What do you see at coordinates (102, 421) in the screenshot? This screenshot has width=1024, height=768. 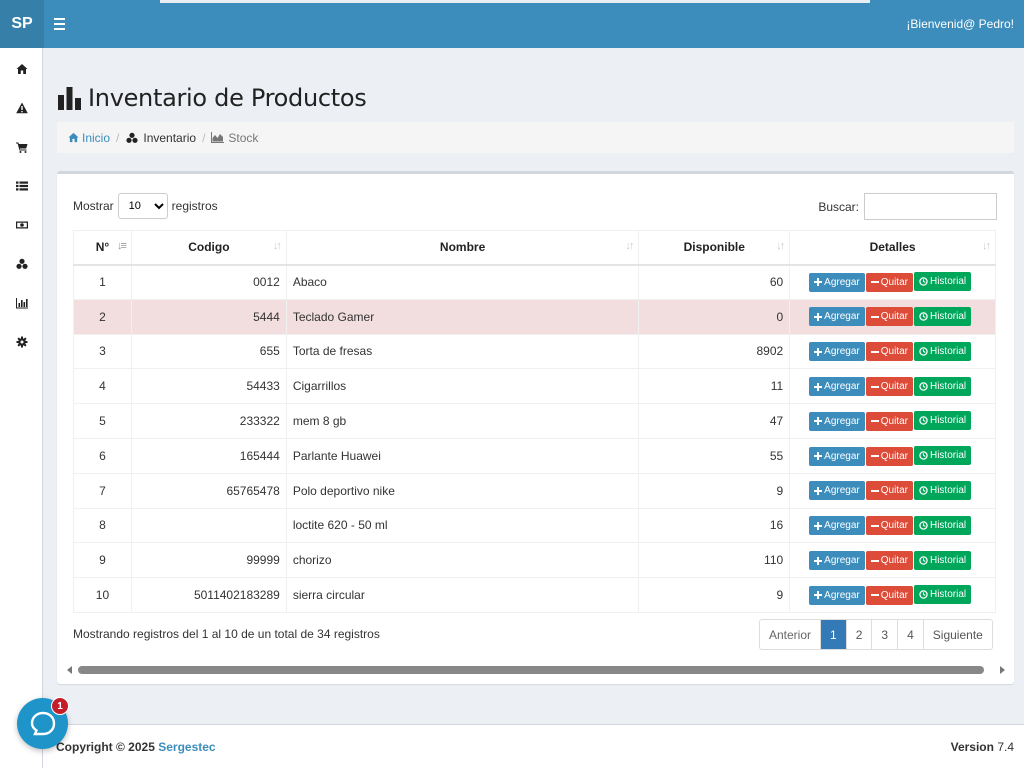 I see `cell-number: 5` at bounding box center [102, 421].